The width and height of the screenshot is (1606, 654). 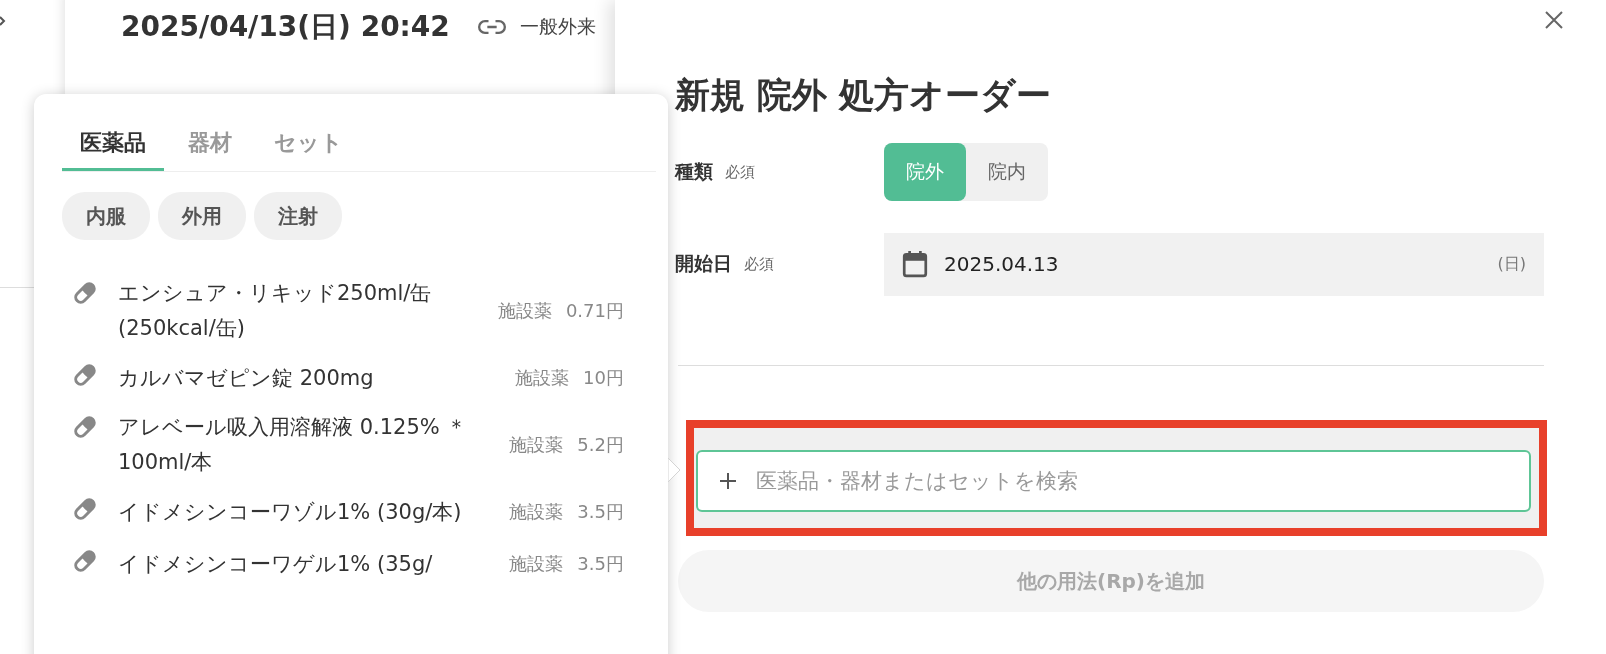 I want to click on medicine-item: アレベール吸入用溶解液 0.125% ＊100ml/本 施設薬 5.2円, so click(x=348, y=445).